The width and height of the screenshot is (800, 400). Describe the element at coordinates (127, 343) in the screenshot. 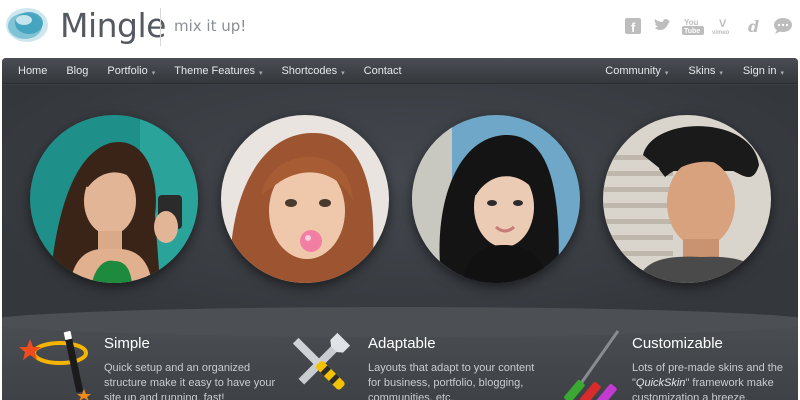

I see `feature-title: Simple` at that location.